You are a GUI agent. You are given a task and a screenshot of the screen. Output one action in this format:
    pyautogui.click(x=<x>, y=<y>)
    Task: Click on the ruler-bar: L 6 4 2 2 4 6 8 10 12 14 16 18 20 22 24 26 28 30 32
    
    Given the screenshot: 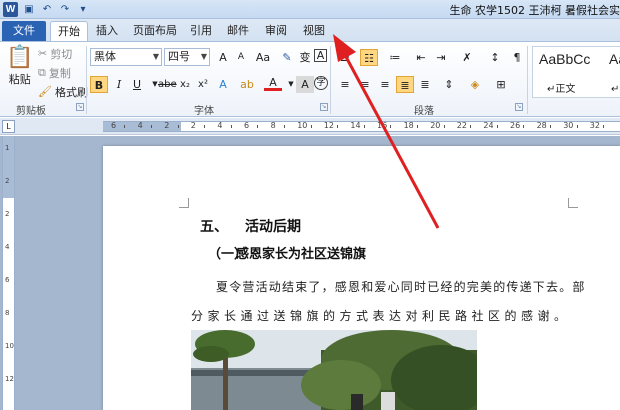 What is the action you would take?
    pyautogui.click(x=310, y=126)
    